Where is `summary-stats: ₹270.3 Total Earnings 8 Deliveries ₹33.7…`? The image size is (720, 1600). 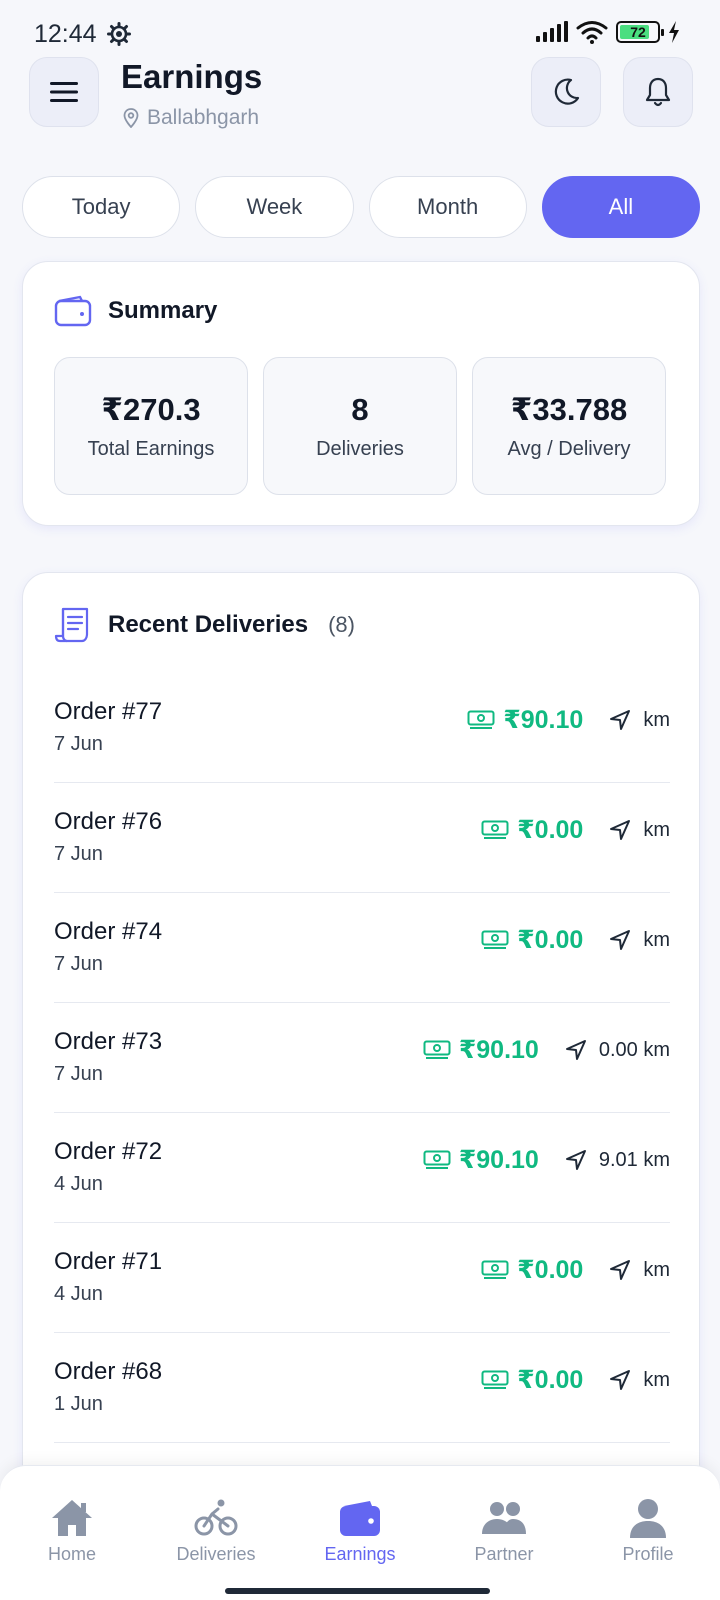 summary-stats: ₹270.3 Total Earnings 8 Deliveries ₹33.7… is located at coordinates (360, 426).